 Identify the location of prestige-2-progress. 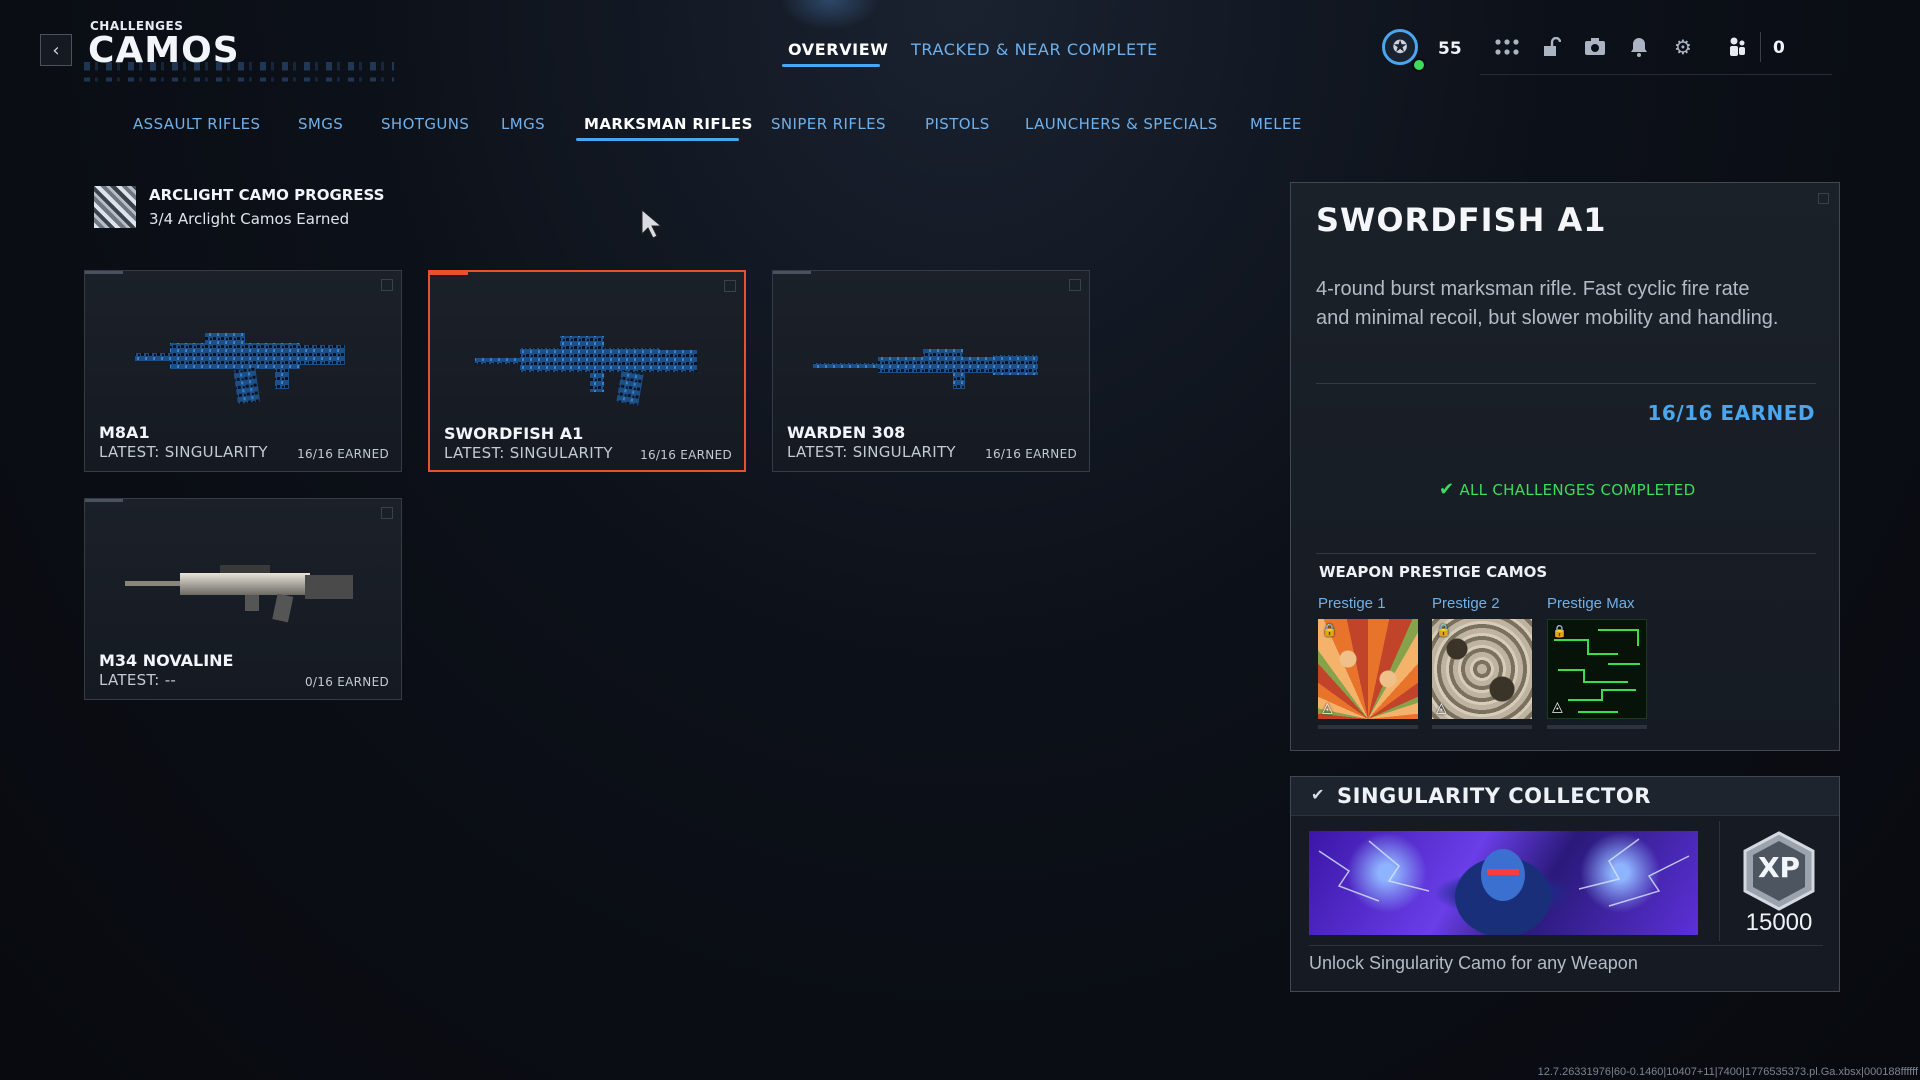
(1482, 727).